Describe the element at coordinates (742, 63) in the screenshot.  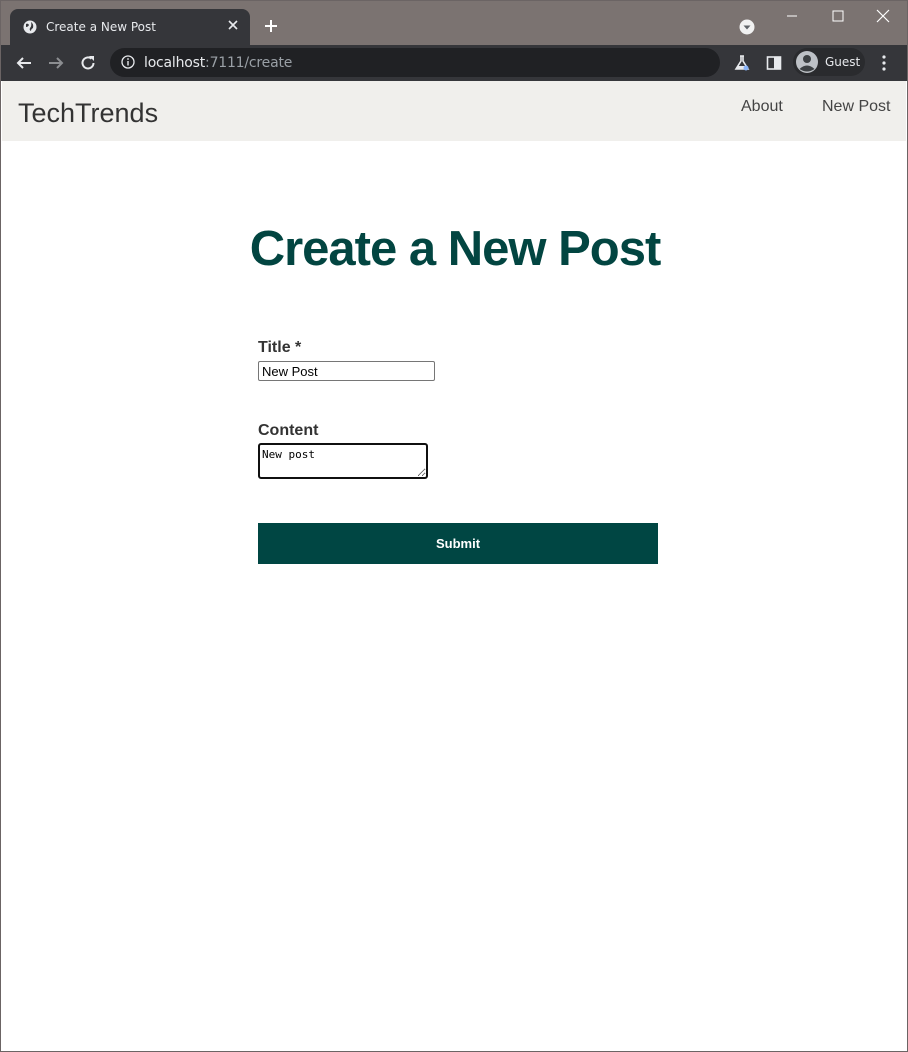
I see `flask-icon` at that location.